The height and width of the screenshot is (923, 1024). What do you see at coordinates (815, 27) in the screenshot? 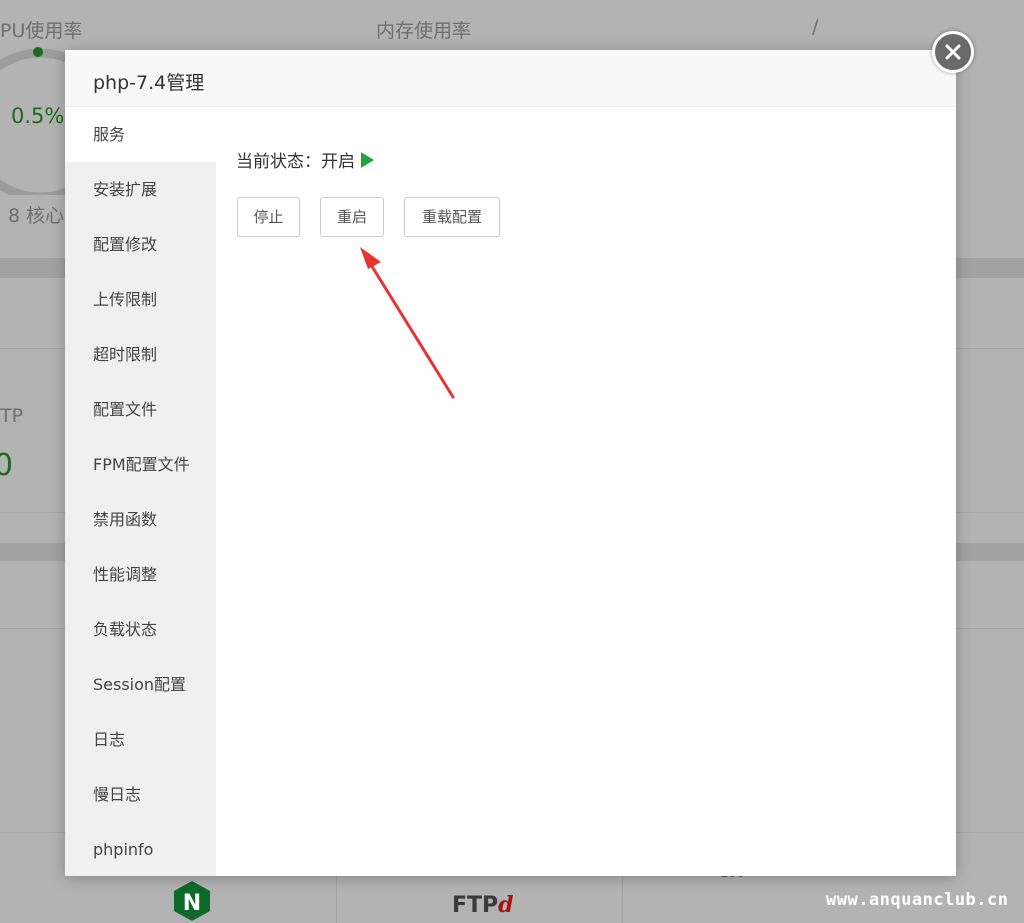
I see `disk-label: /` at bounding box center [815, 27].